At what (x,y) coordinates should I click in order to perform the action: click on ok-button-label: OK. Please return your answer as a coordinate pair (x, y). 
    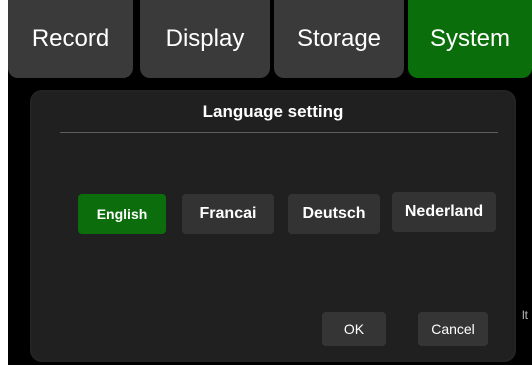
    Looking at the image, I should click on (354, 329).